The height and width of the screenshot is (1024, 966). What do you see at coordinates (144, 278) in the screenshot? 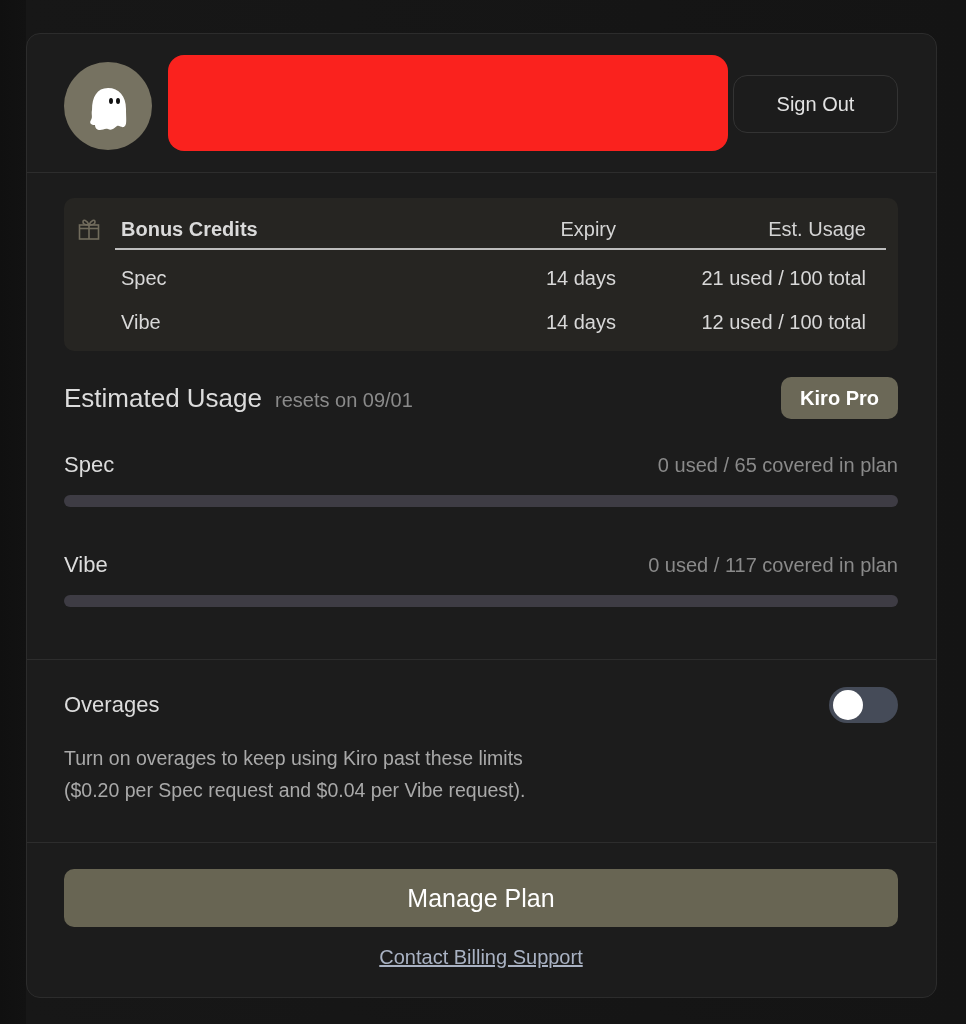
I see `table-cell-text: Spec` at bounding box center [144, 278].